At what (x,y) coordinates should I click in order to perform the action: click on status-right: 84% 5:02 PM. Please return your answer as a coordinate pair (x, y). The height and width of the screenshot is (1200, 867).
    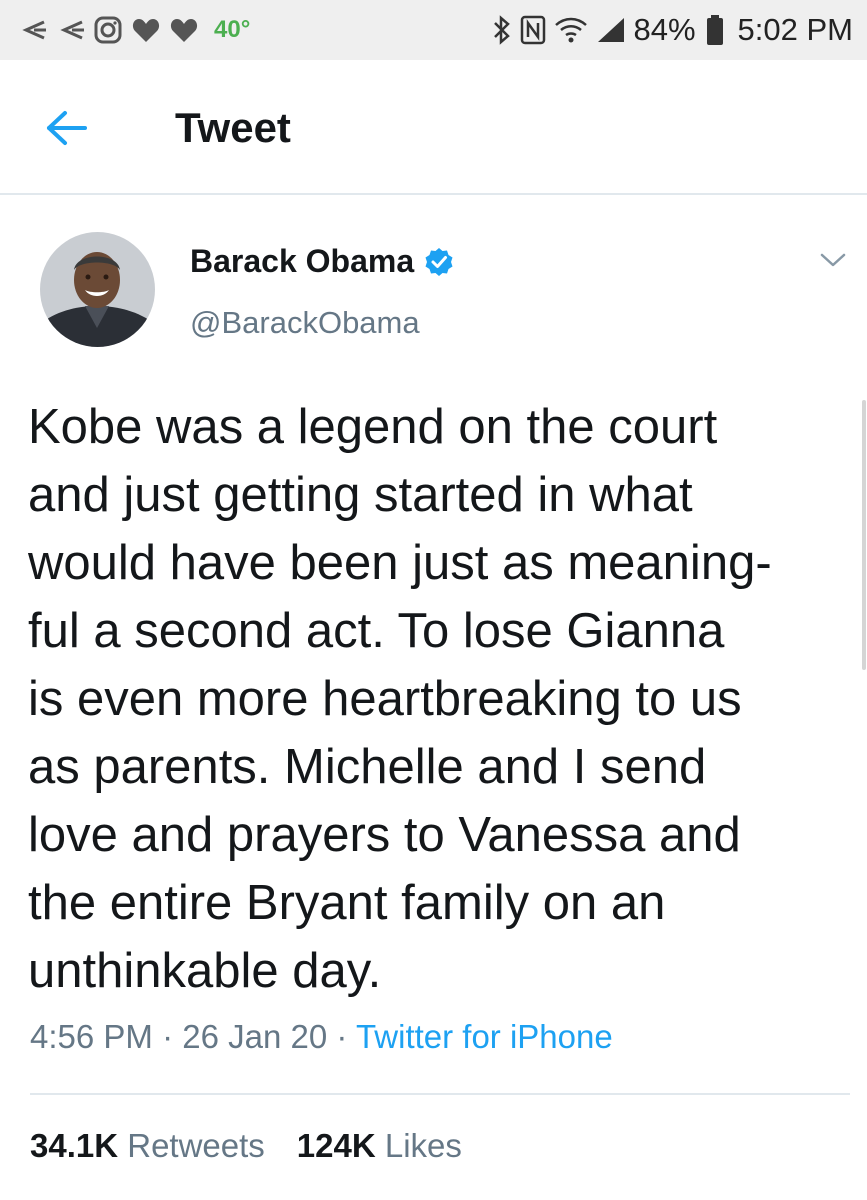
    Looking at the image, I should click on (672, 30).